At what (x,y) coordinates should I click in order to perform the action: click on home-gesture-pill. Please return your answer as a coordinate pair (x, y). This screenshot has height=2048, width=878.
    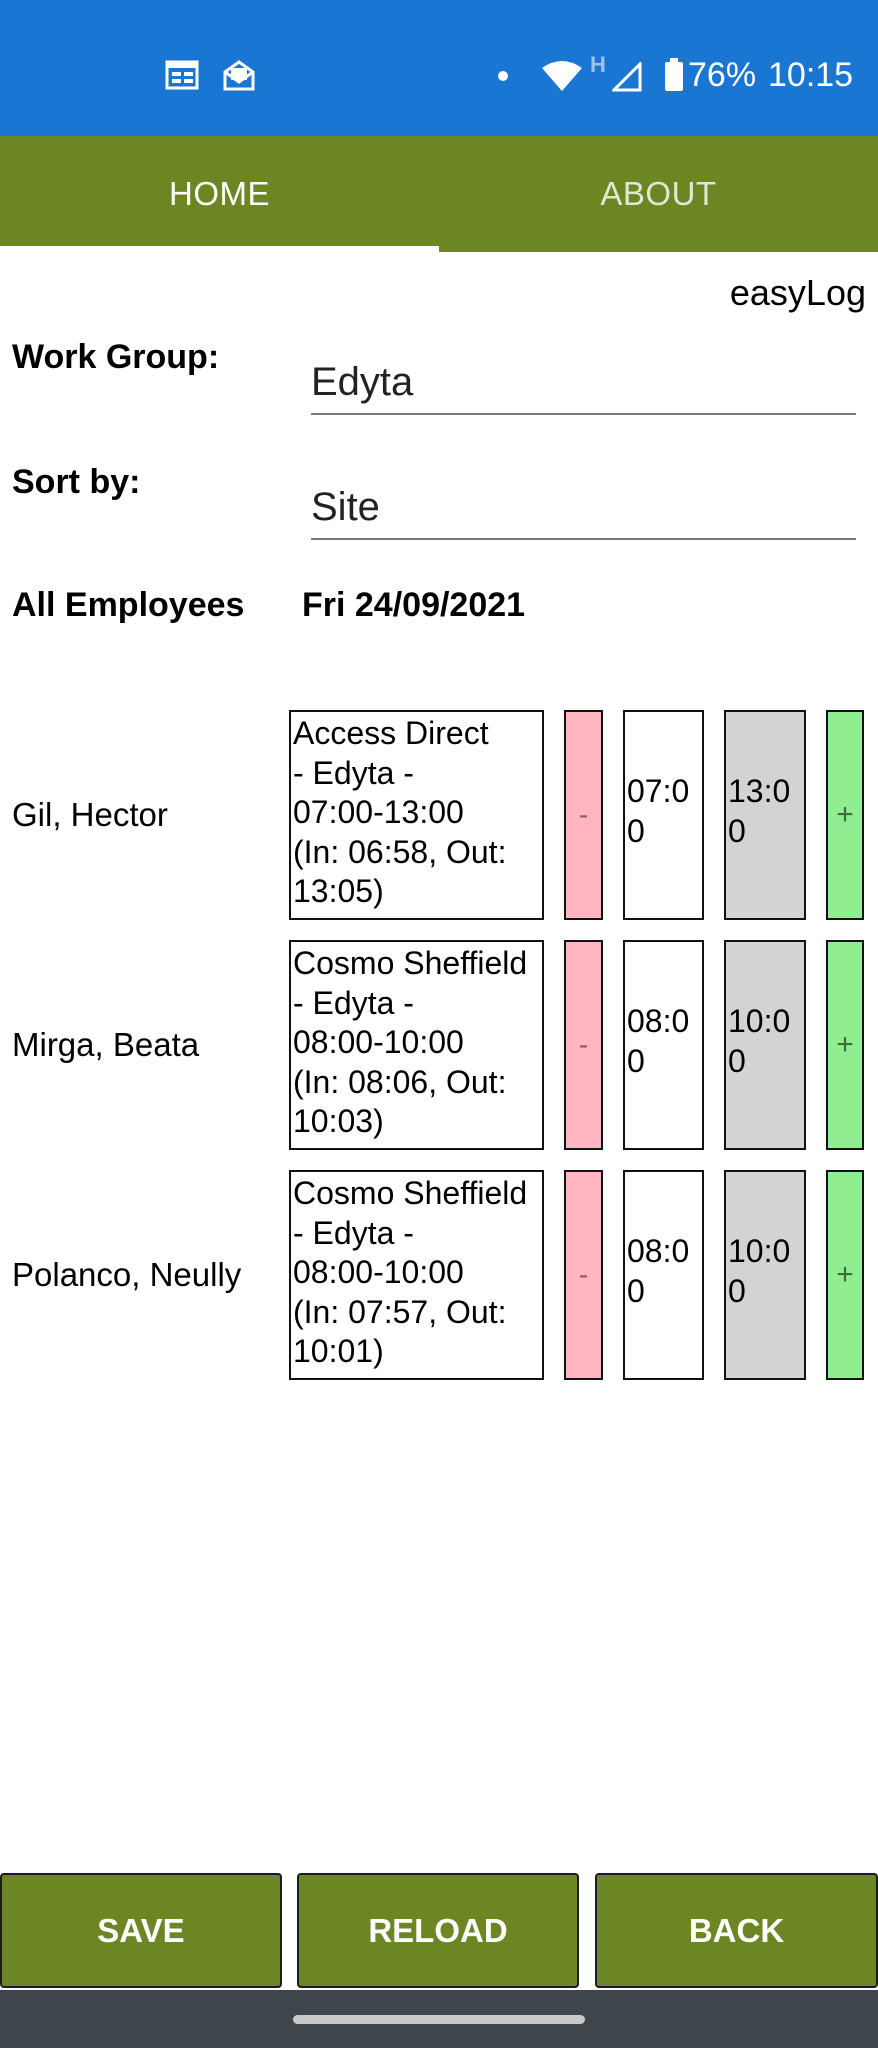
    Looking at the image, I should click on (439, 2019).